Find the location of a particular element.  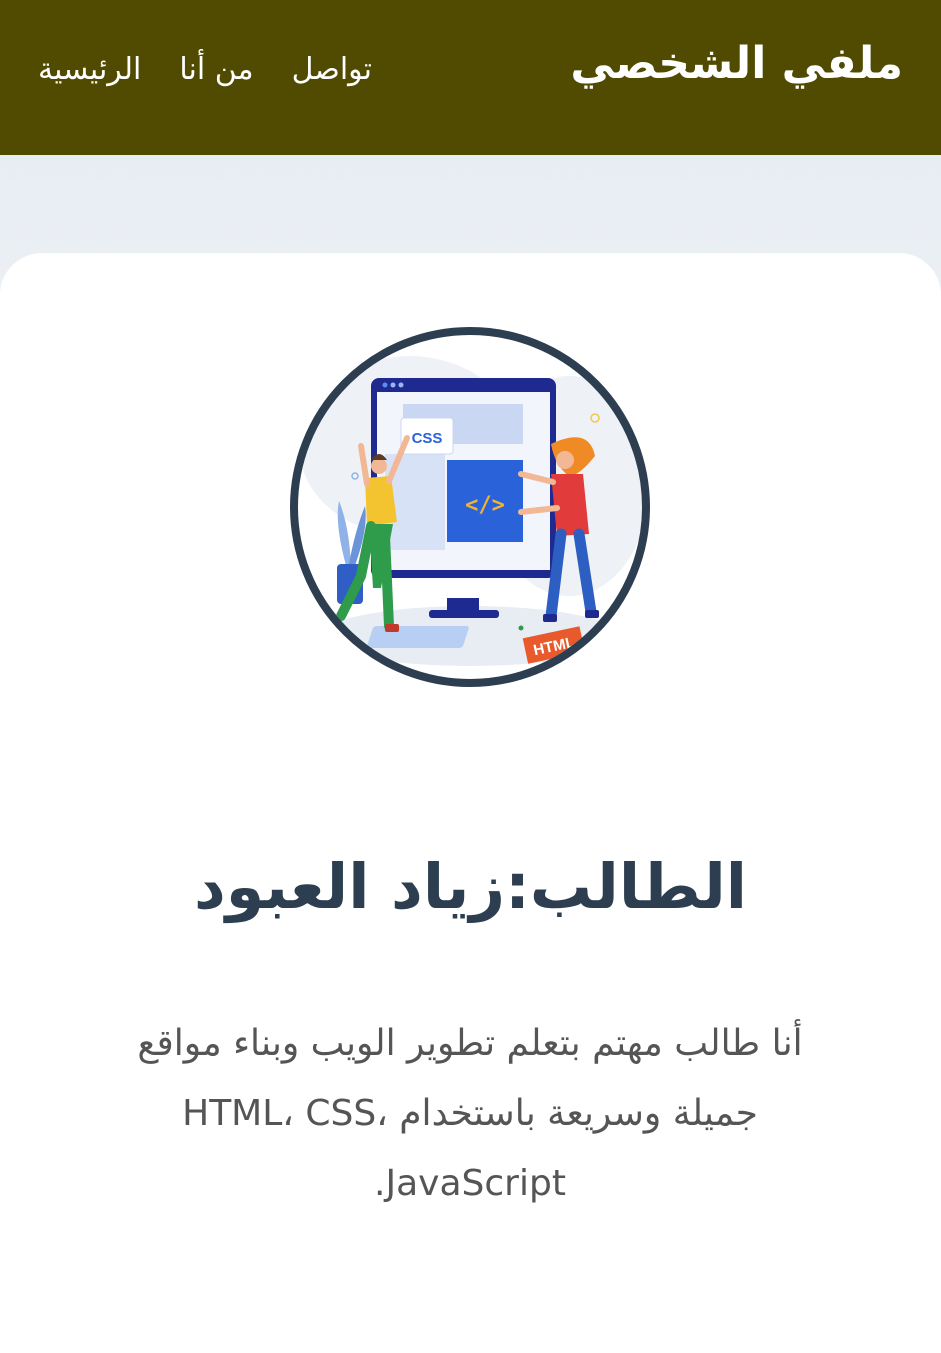

nav-links: الرئيسية من أنا تواصل is located at coordinates (205, 69).